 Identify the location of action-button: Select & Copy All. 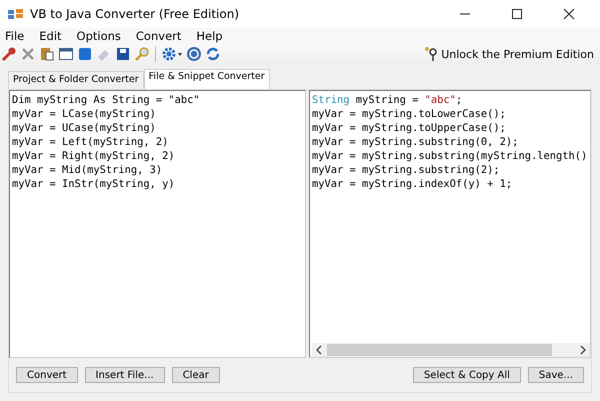
(466, 375).